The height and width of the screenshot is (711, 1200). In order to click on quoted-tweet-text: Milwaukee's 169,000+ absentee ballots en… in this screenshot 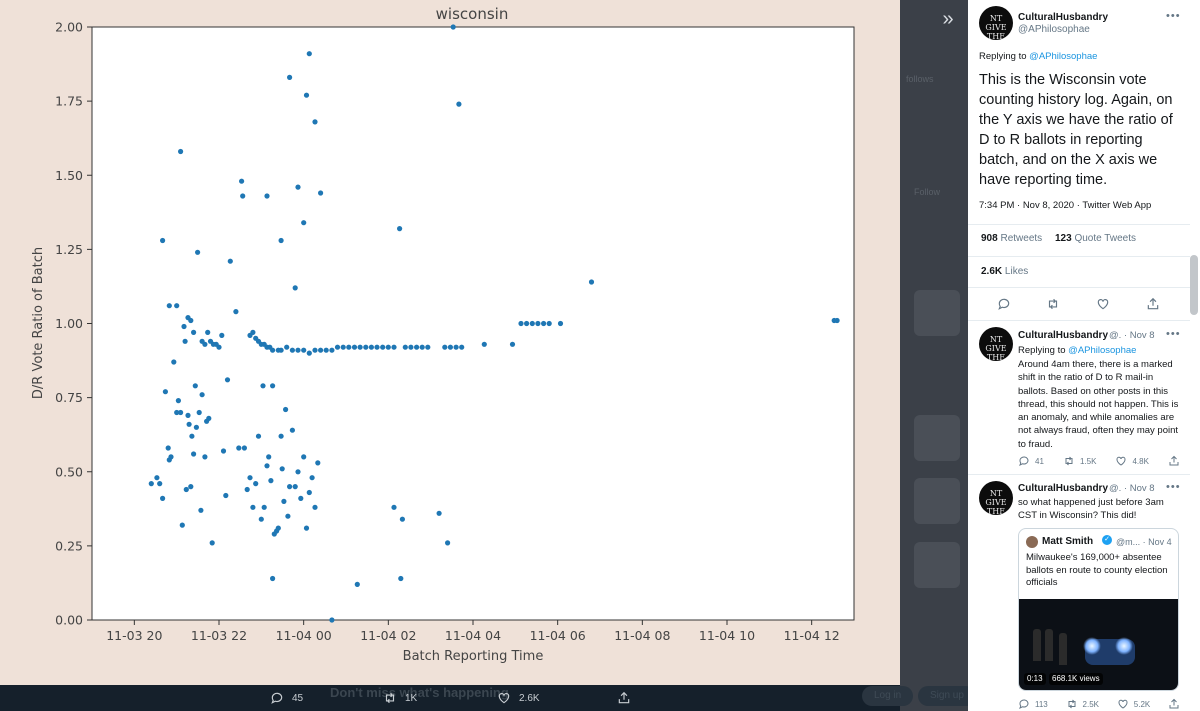, I will do `click(1097, 570)`.